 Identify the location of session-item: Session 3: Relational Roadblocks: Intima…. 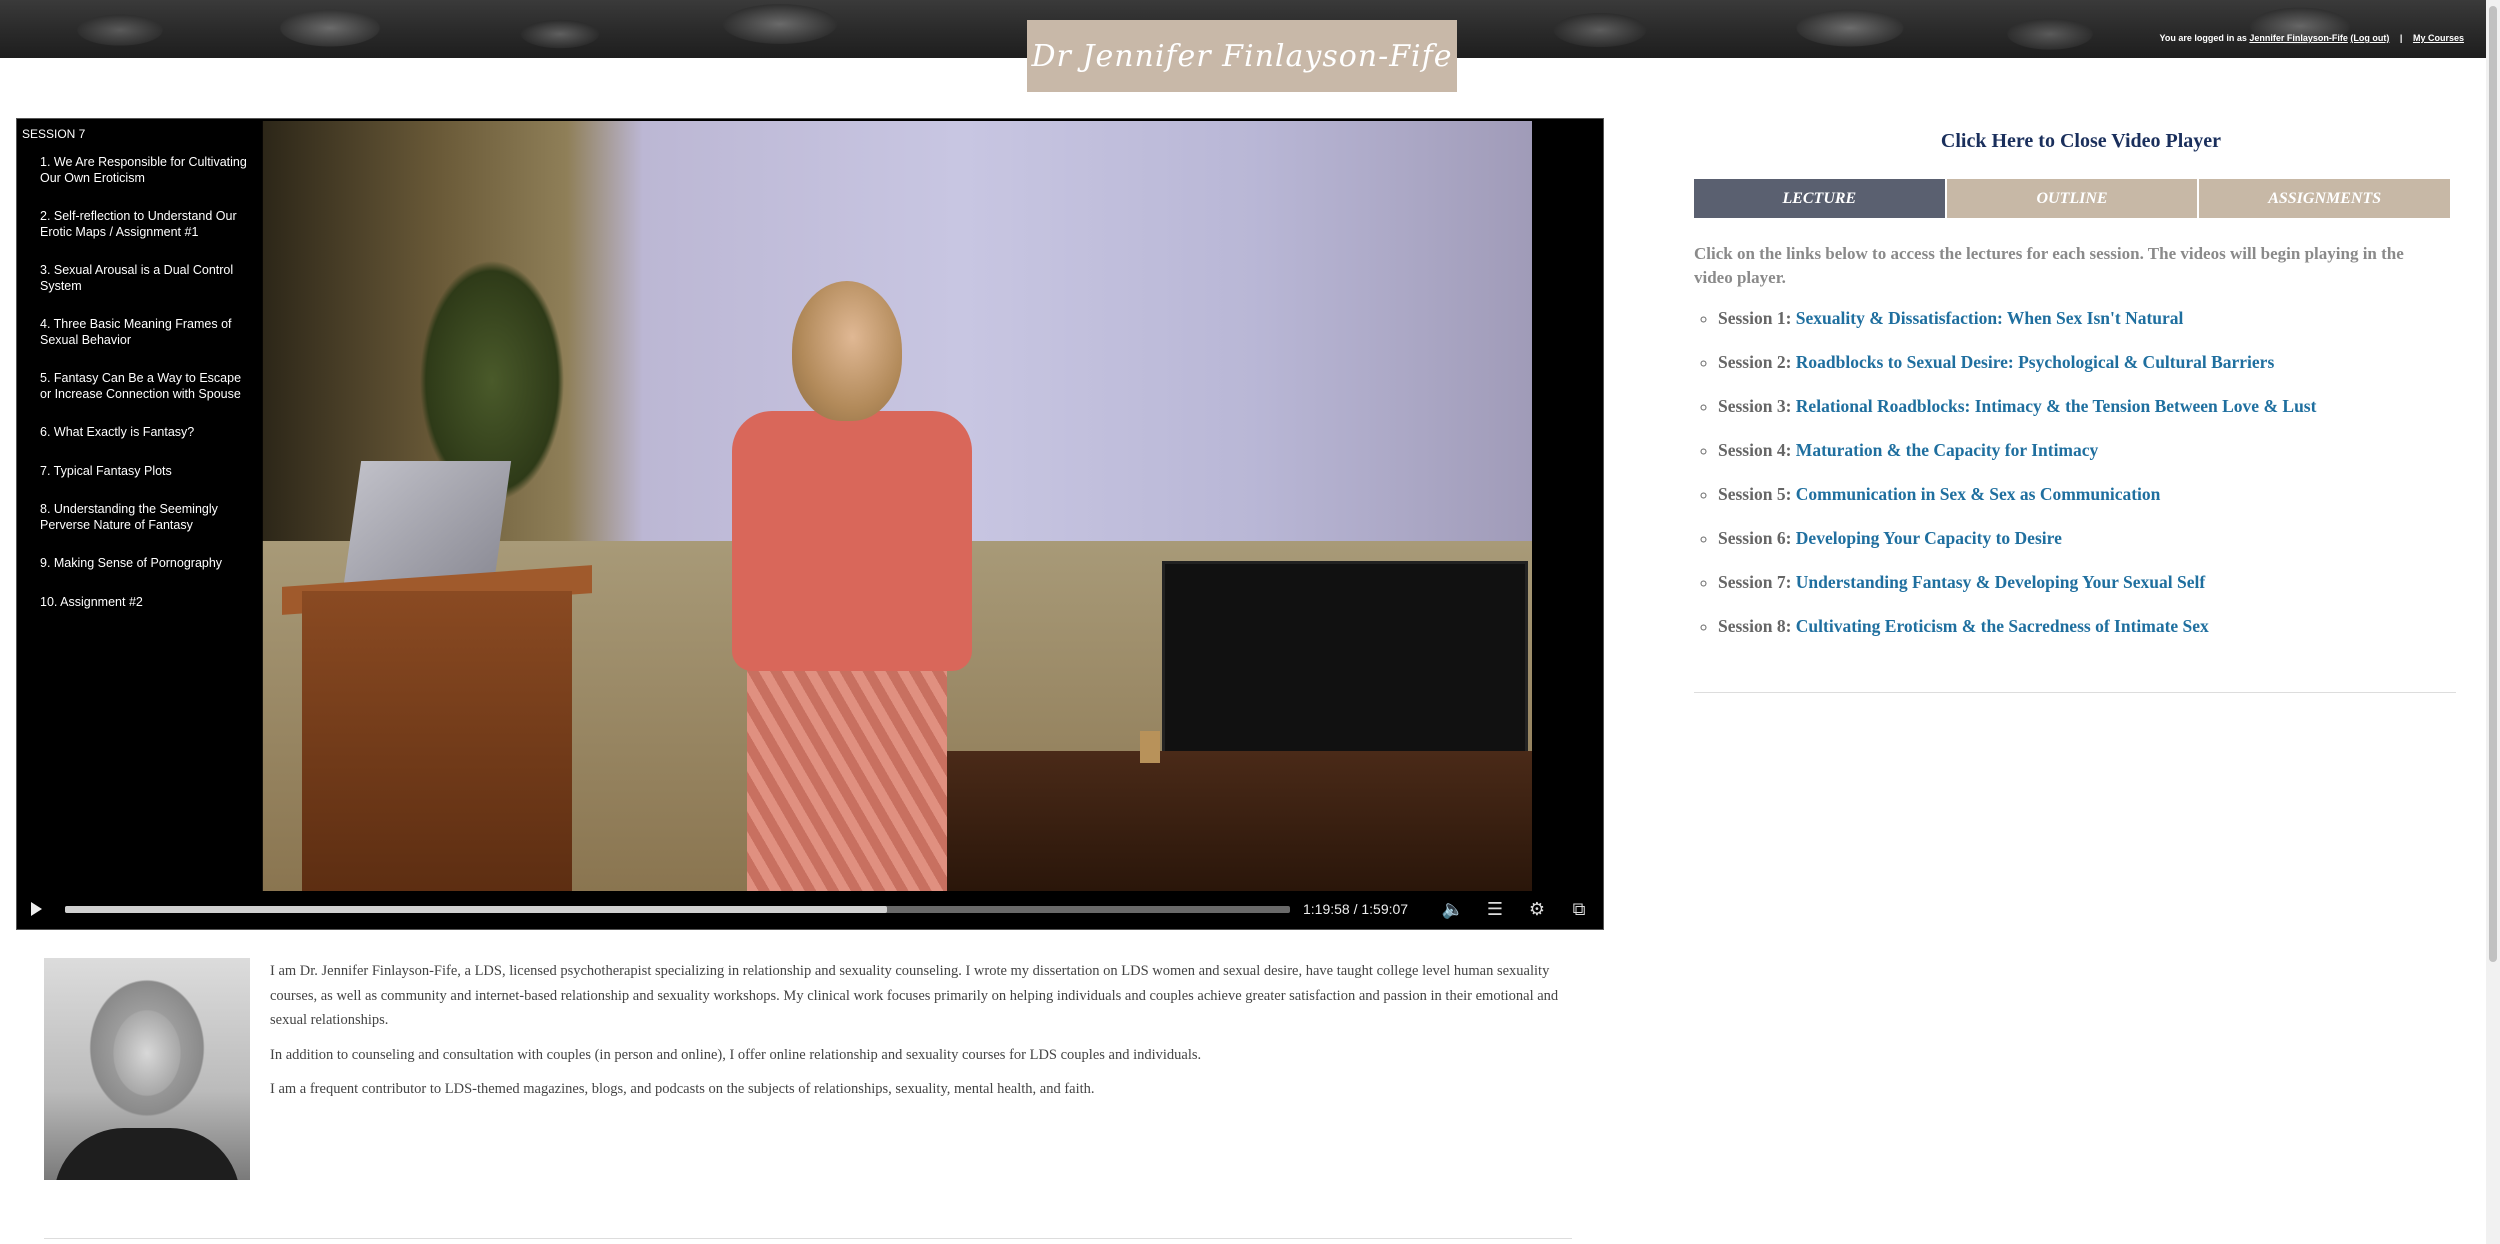
(2098, 418).